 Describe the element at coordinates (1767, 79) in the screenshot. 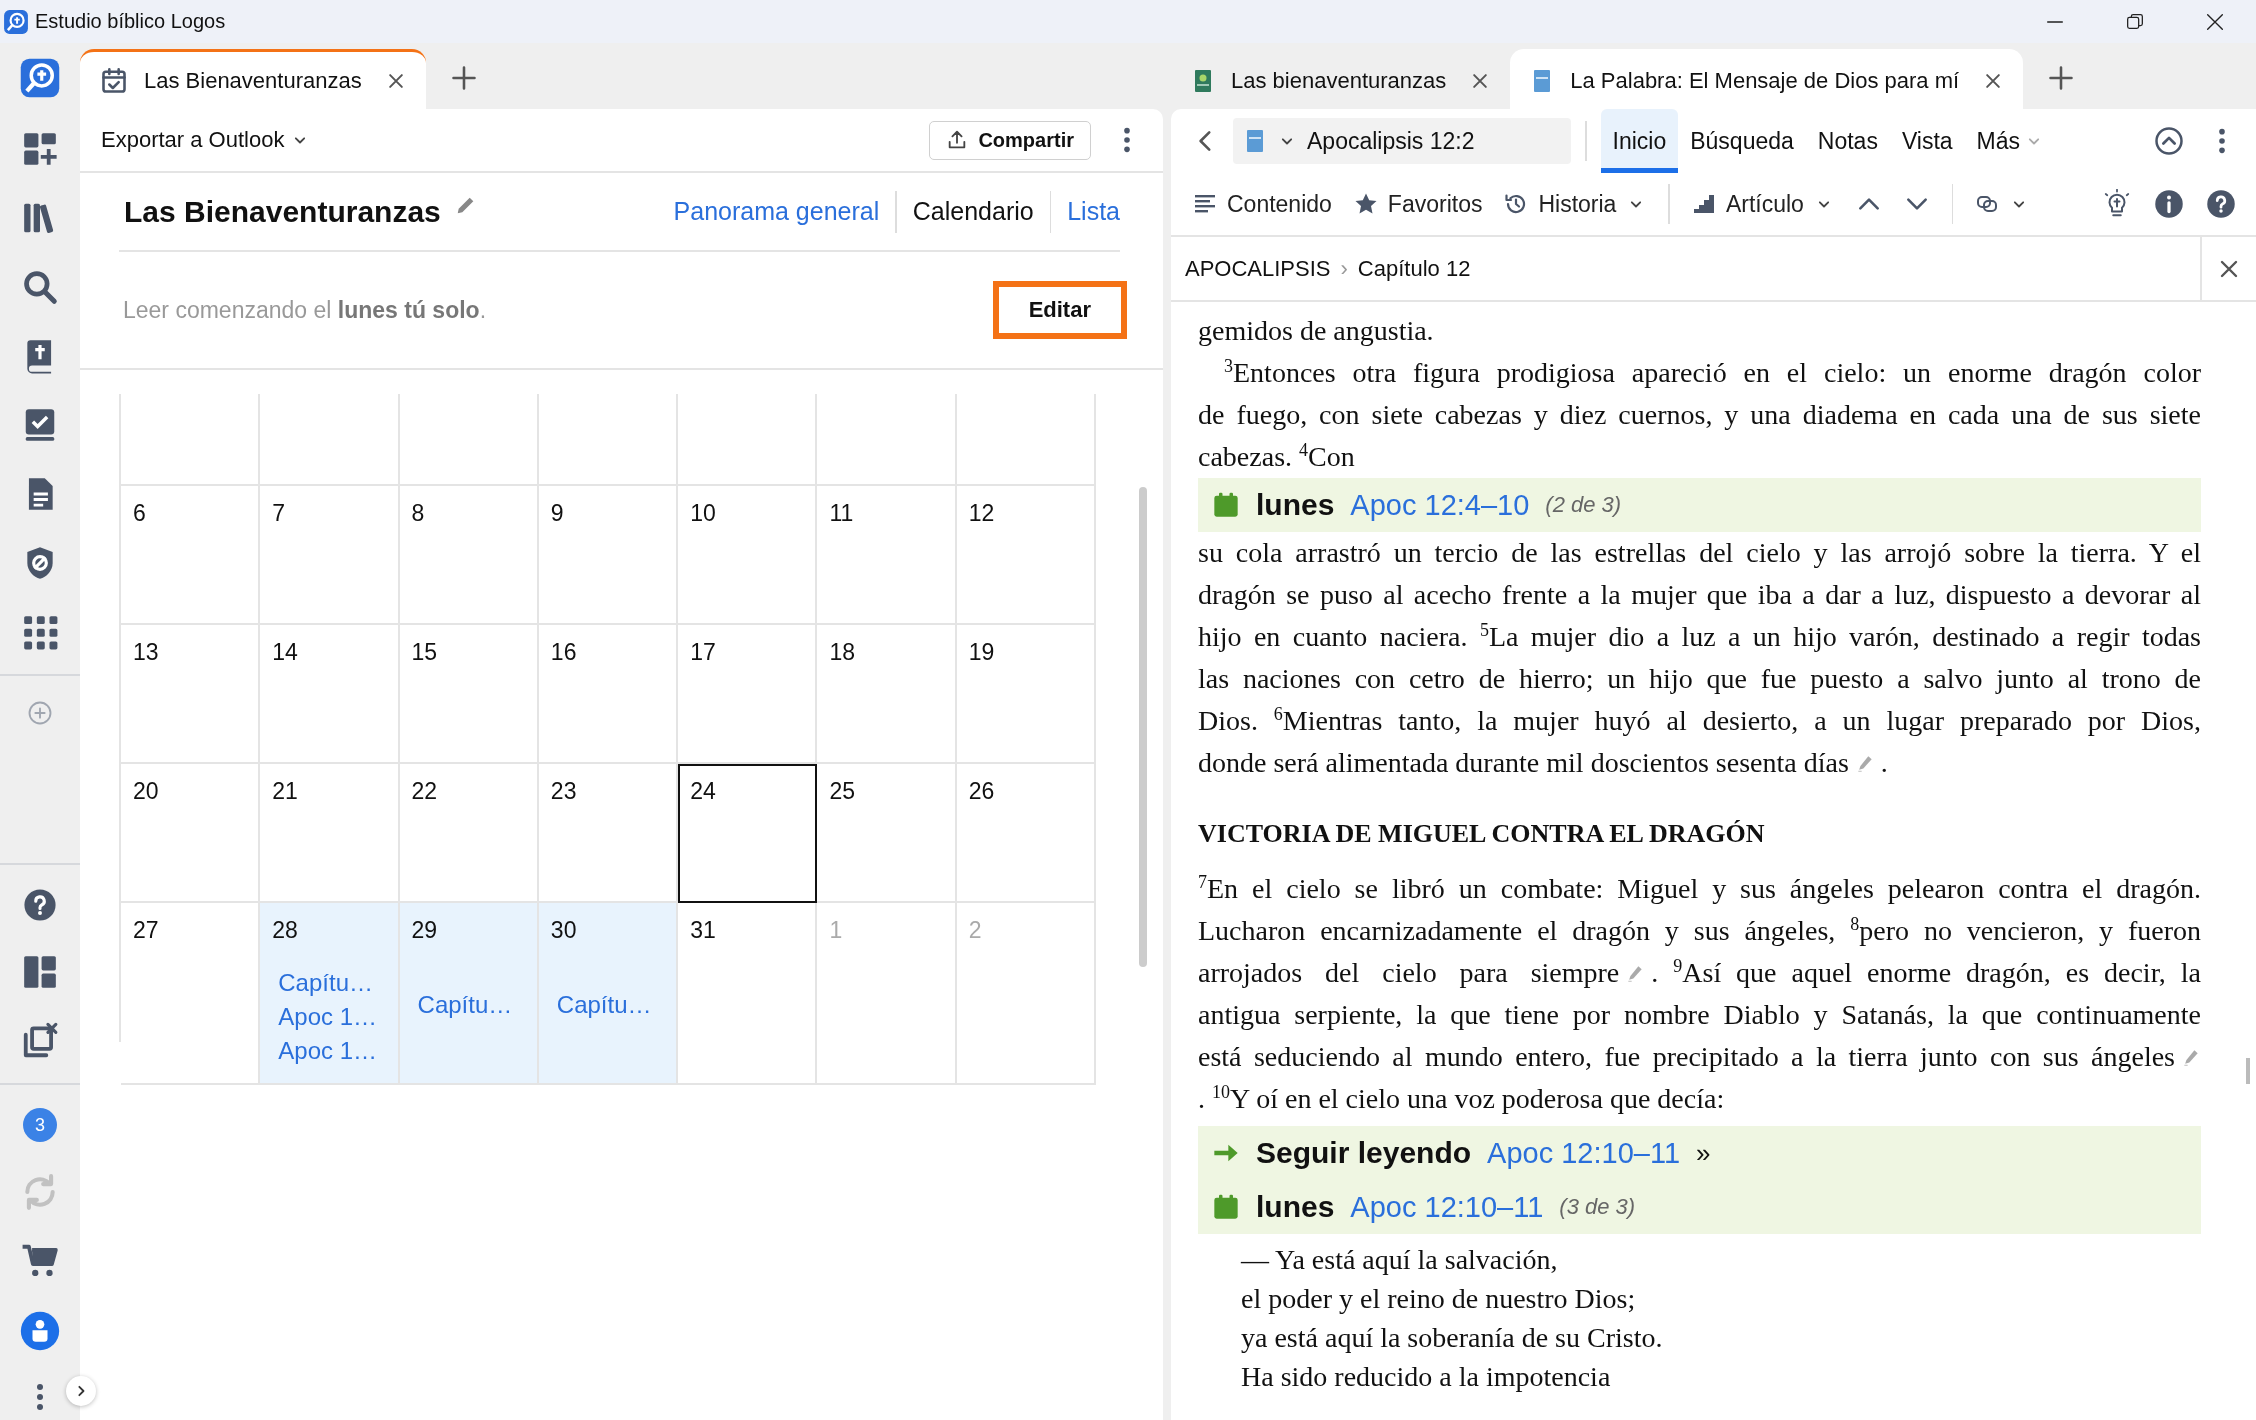

I see `document-tab: La Palabra: El Mensaje de Dios para mí` at that location.